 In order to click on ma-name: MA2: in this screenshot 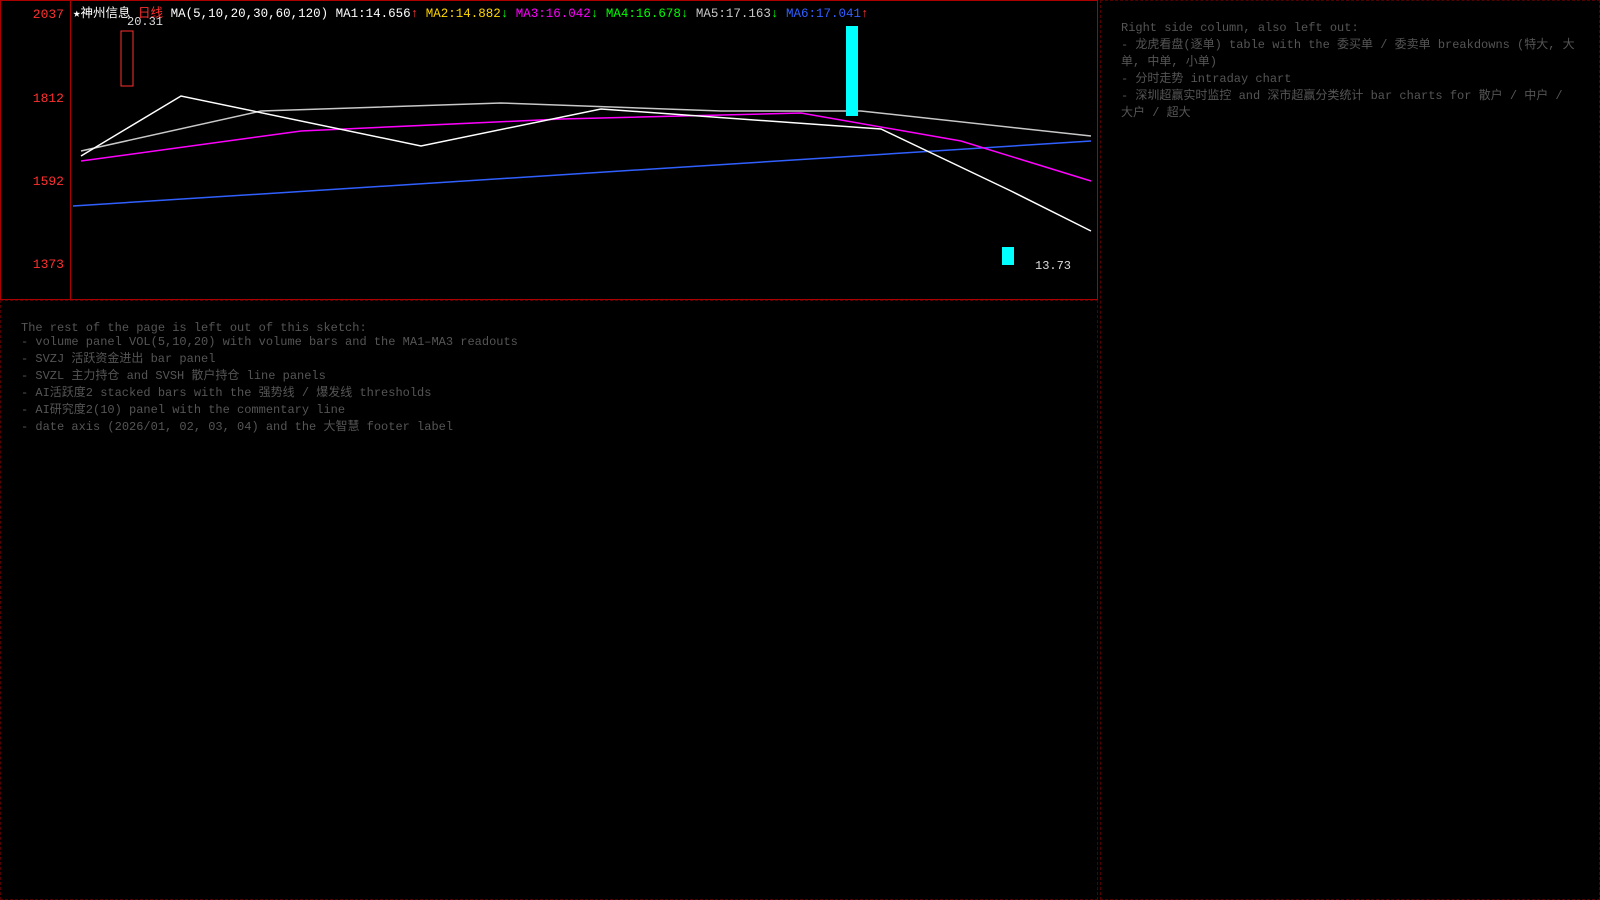, I will do `click(440, 14)`.